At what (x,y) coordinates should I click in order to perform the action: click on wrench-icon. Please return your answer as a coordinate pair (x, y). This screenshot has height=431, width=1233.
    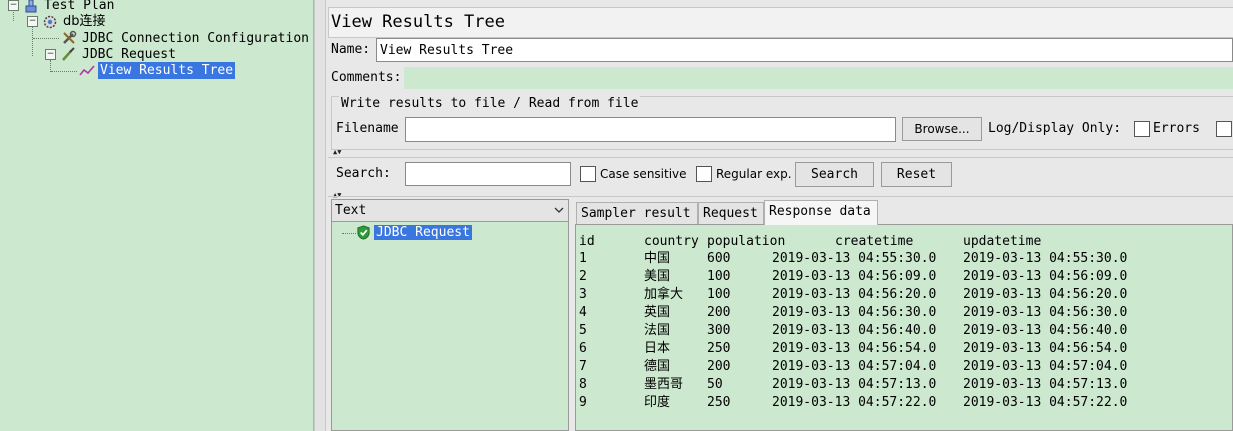
    Looking at the image, I should click on (70, 37).